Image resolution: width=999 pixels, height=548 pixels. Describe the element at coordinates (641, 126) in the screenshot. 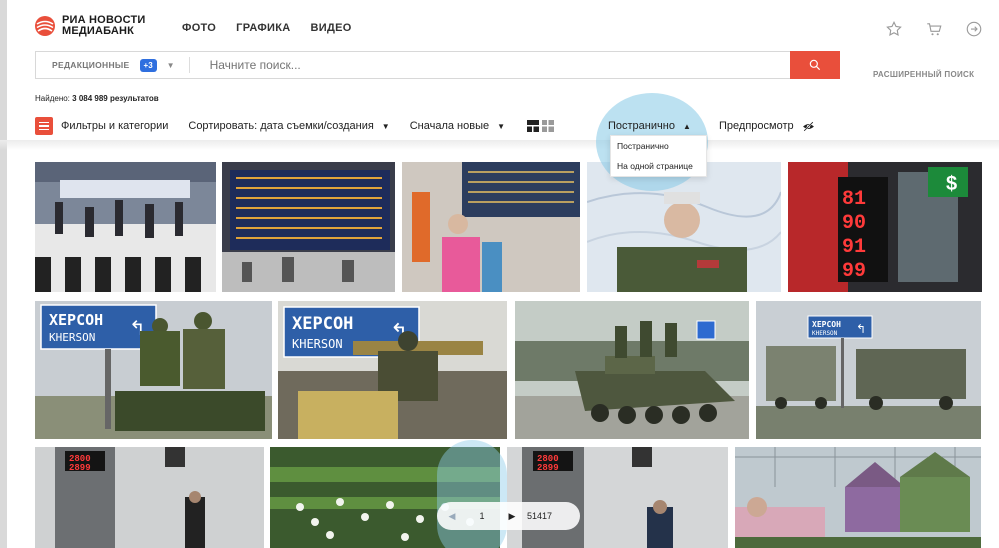

I see `paging-label: Постранично` at that location.